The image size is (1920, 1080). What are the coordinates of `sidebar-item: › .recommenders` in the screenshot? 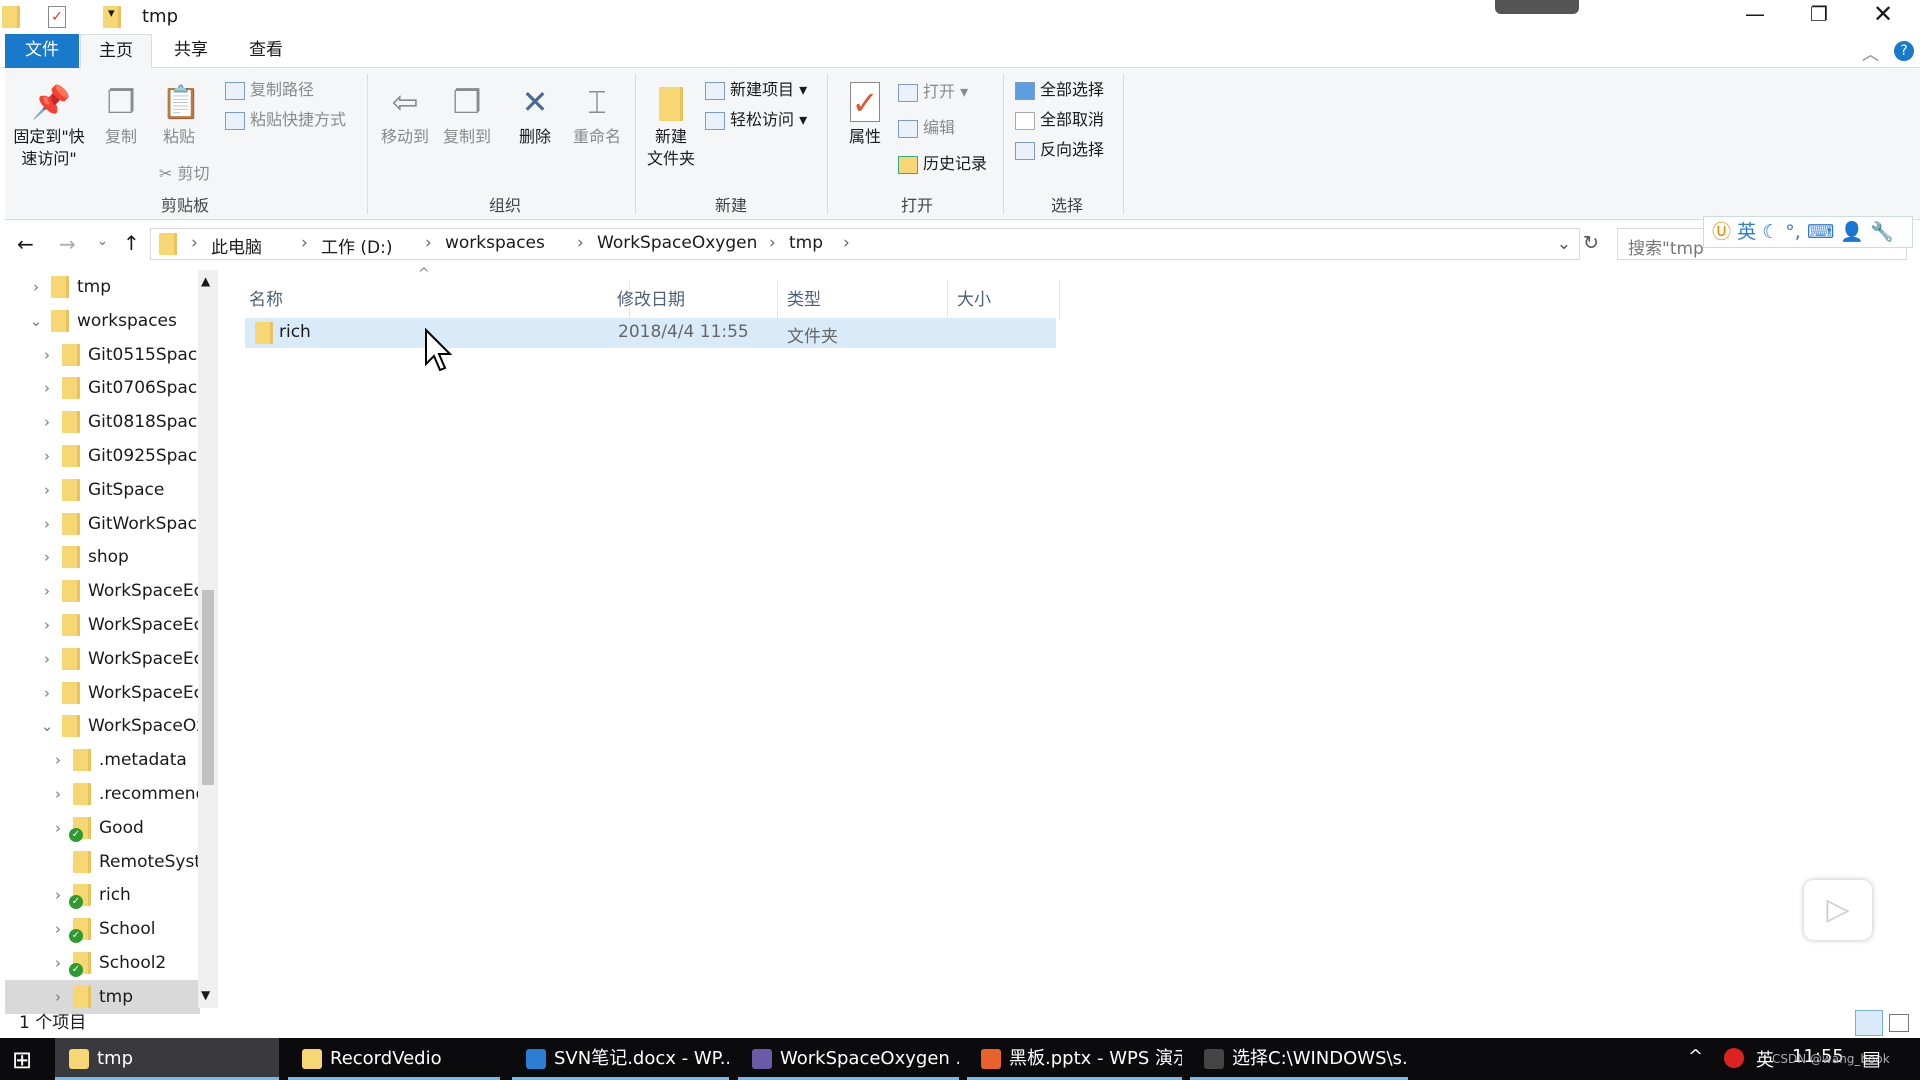 It's located at (102, 794).